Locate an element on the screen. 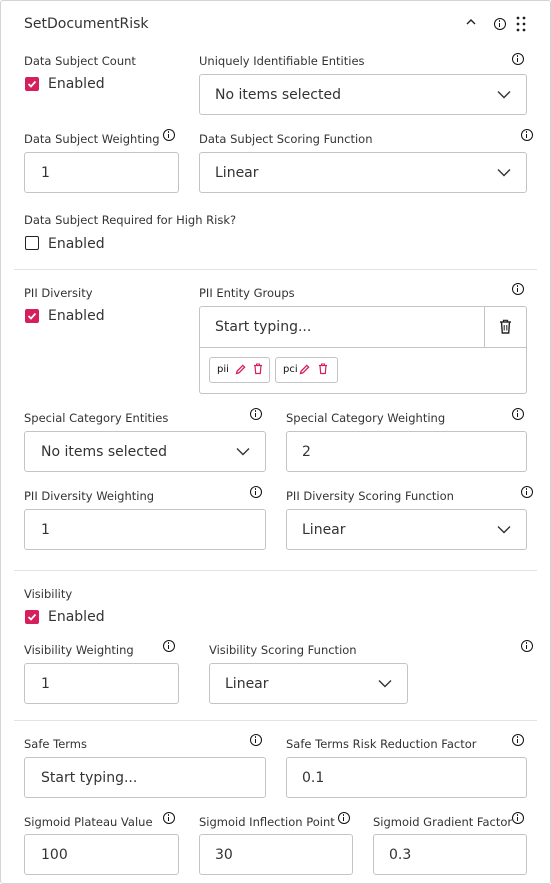 This screenshot has width=551, height=884. entities-info-icon is located at coordinates (518, 59).